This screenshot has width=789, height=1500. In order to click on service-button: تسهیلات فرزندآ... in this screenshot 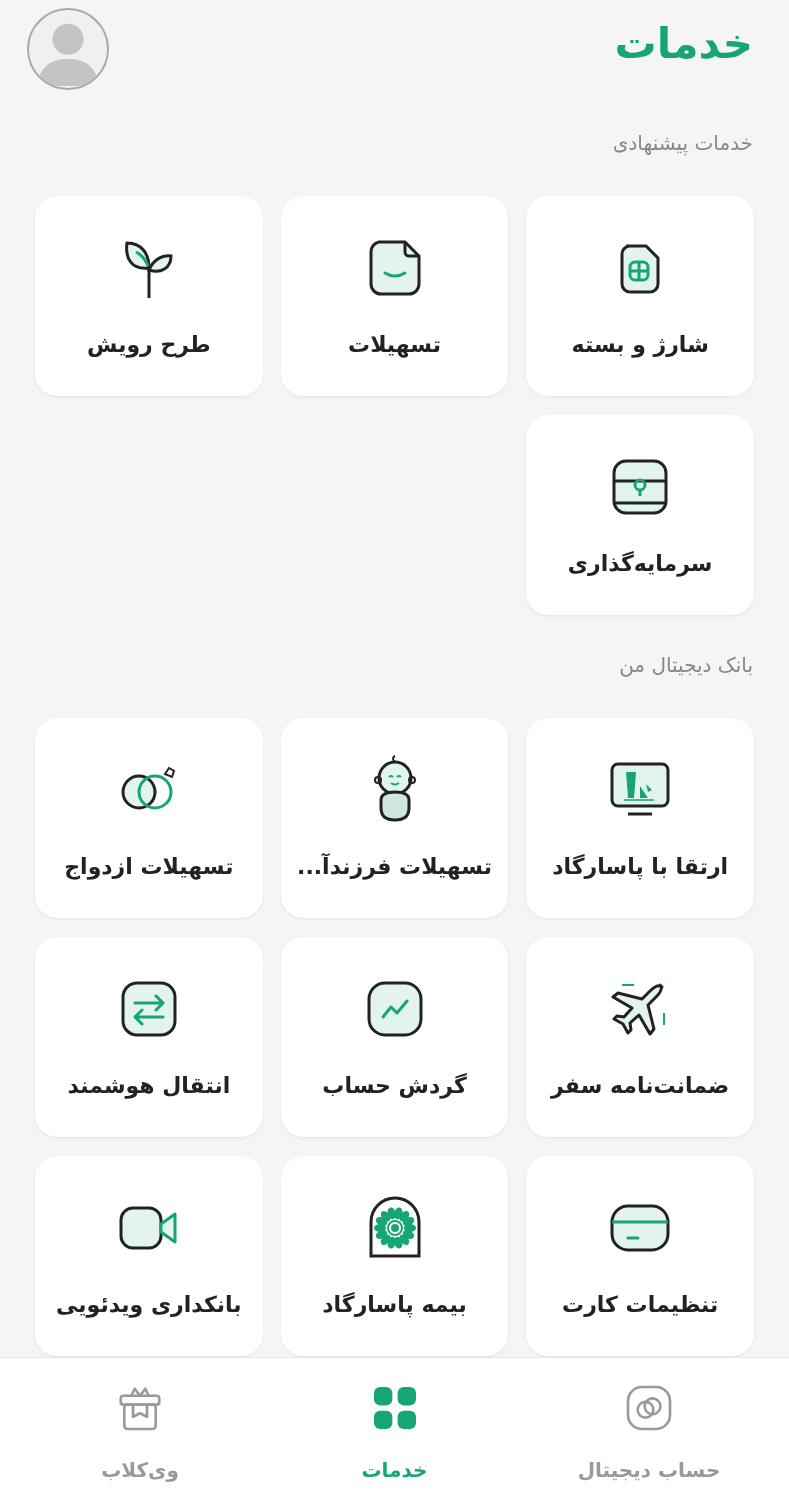, I will do `click(394, 818)`.